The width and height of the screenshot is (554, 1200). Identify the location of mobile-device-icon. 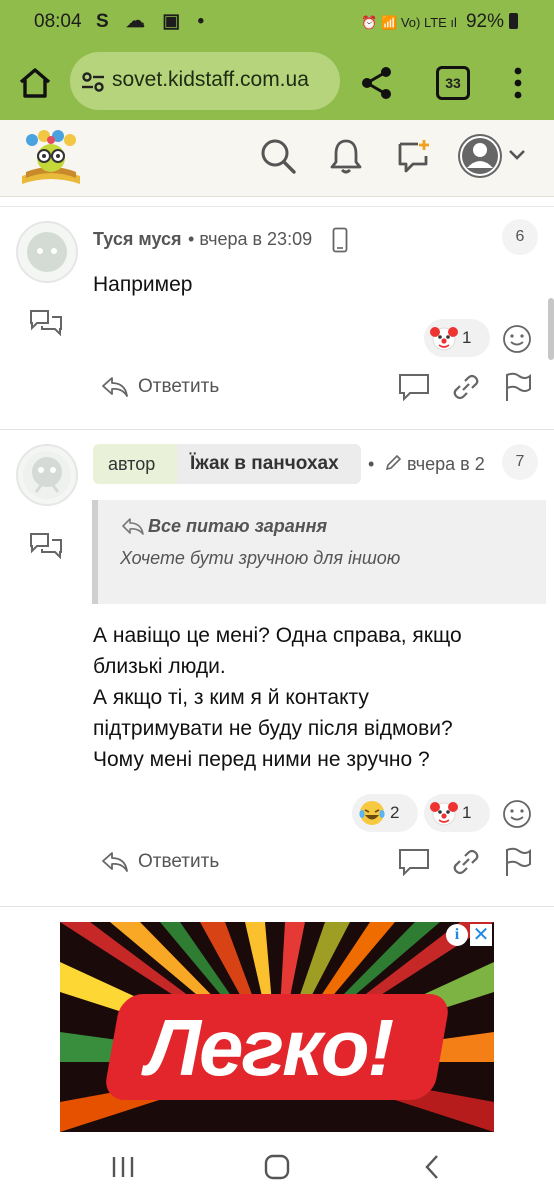
(340, 240).